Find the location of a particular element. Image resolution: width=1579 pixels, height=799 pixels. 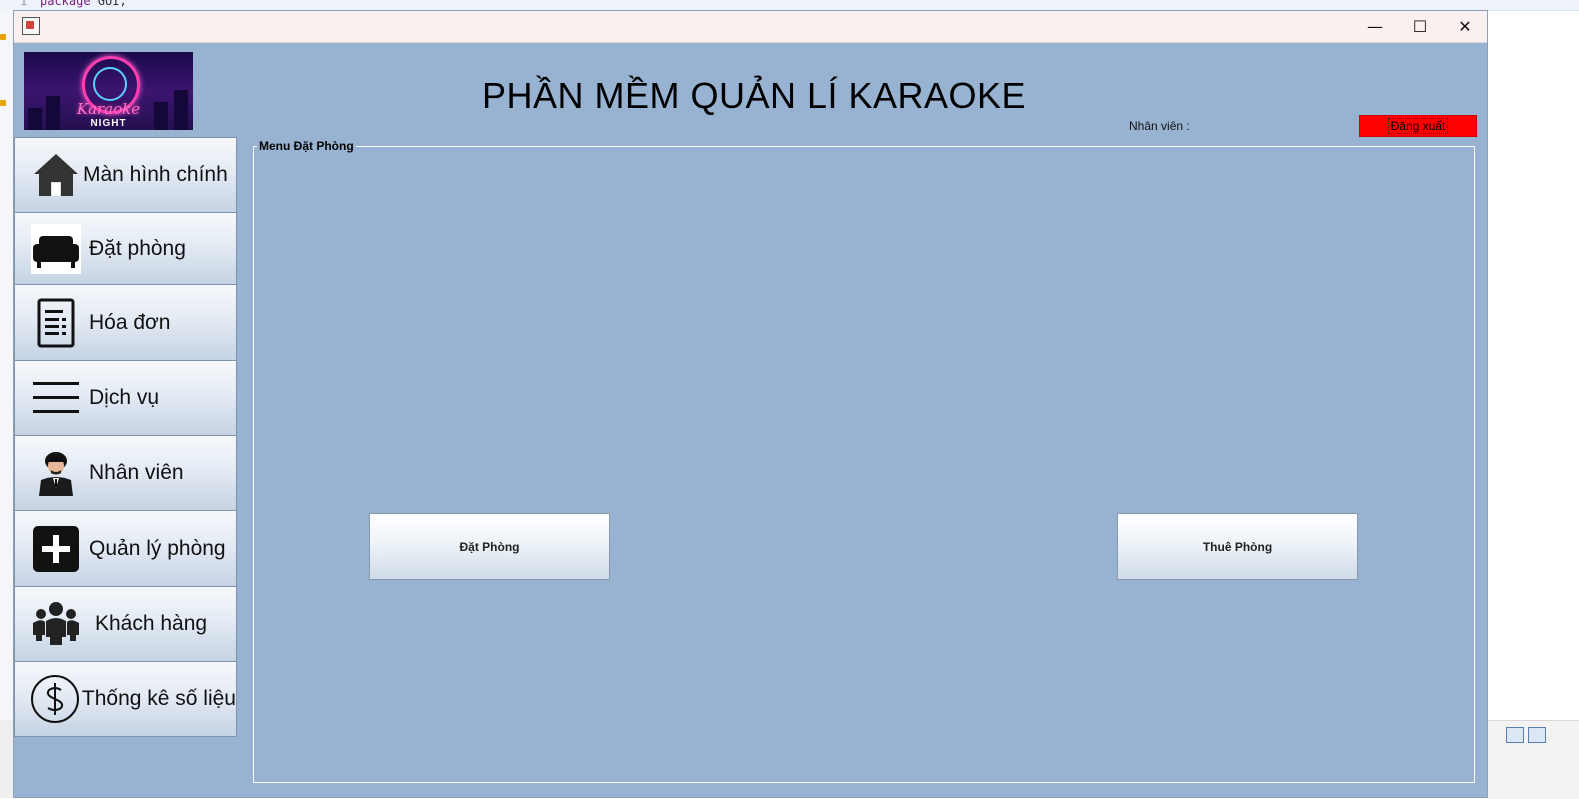

sidebar-item-home: Màn hình chính is located at coordinates (125, 175).